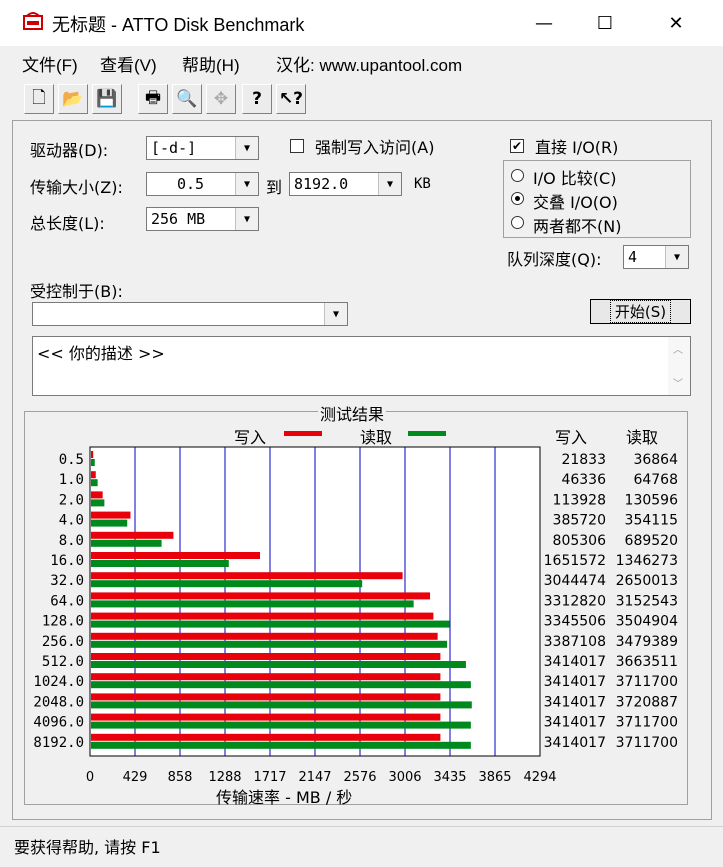  I want to click on x-tick-label: 858, so click(180, 777).